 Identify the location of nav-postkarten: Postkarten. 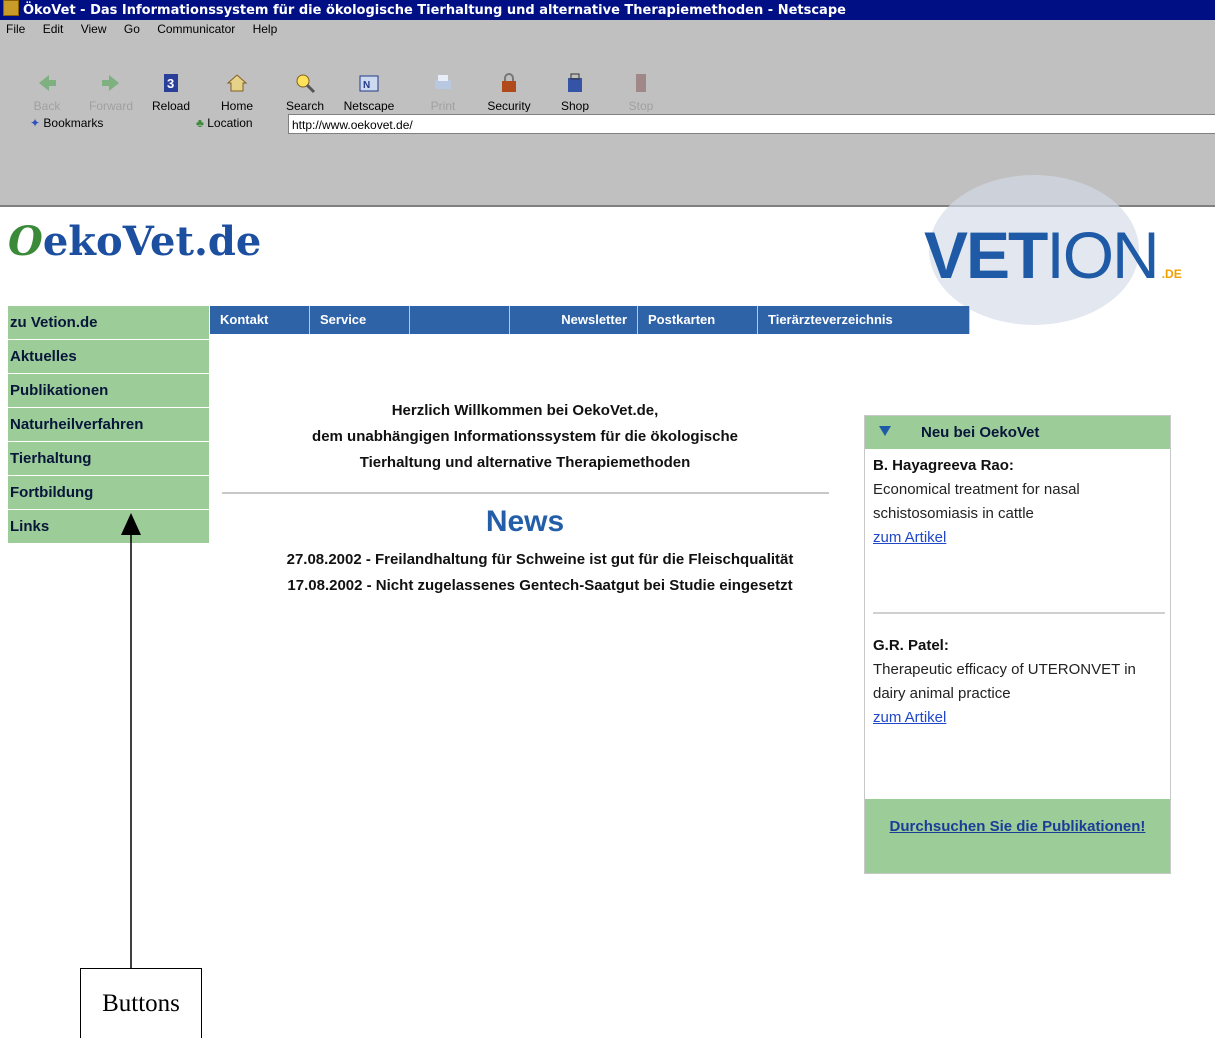
(698, 320).